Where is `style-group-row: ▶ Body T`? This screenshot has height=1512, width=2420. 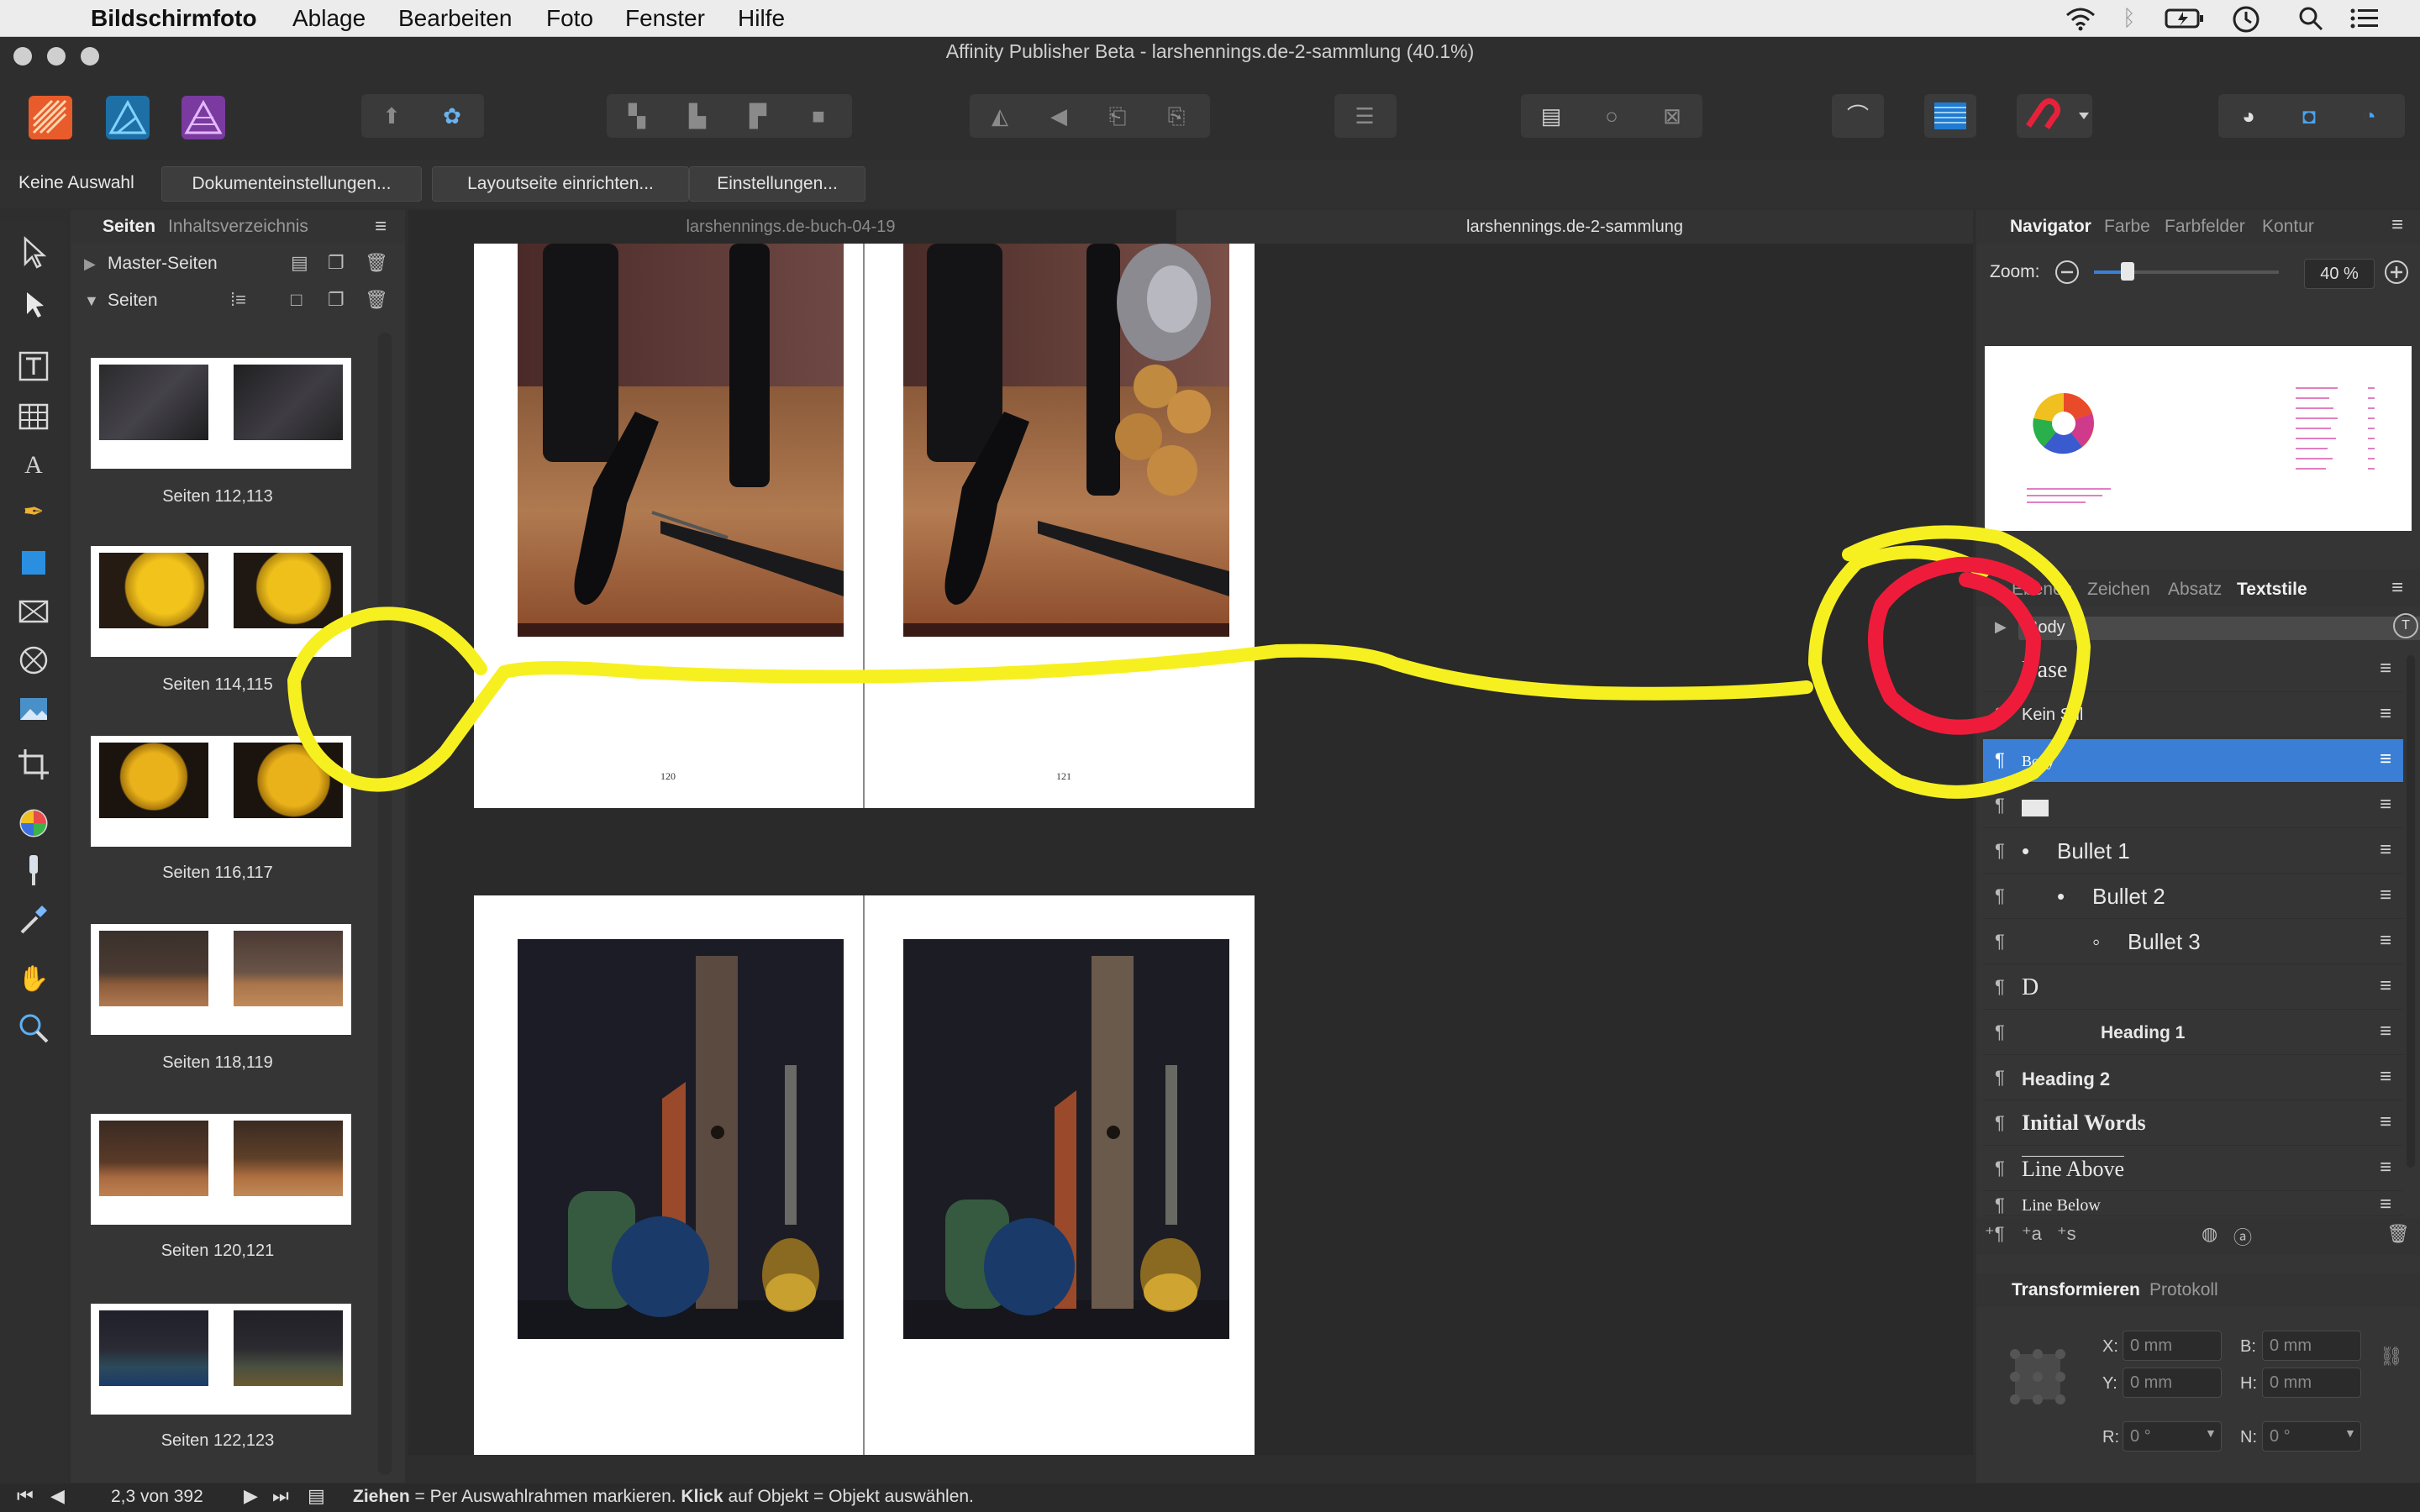 style-group-row: ▶ Body T is located at coordinates (2202, 628).